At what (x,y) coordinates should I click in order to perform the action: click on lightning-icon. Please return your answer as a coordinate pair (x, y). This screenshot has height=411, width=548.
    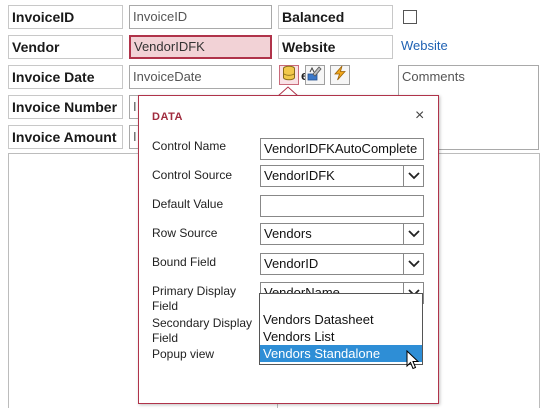
    Looking at the image, I should click on (340, 75).